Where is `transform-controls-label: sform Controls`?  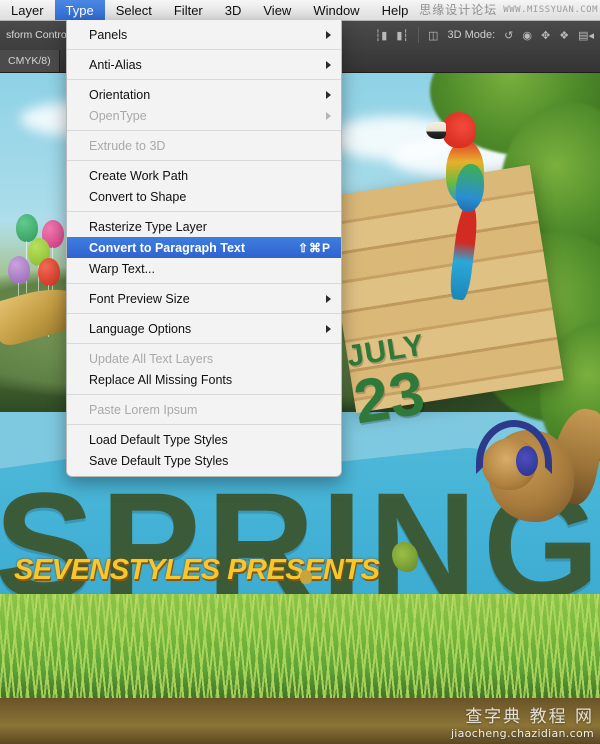
transform-controls-label: sform Controls is located at coordinates (40, 35).